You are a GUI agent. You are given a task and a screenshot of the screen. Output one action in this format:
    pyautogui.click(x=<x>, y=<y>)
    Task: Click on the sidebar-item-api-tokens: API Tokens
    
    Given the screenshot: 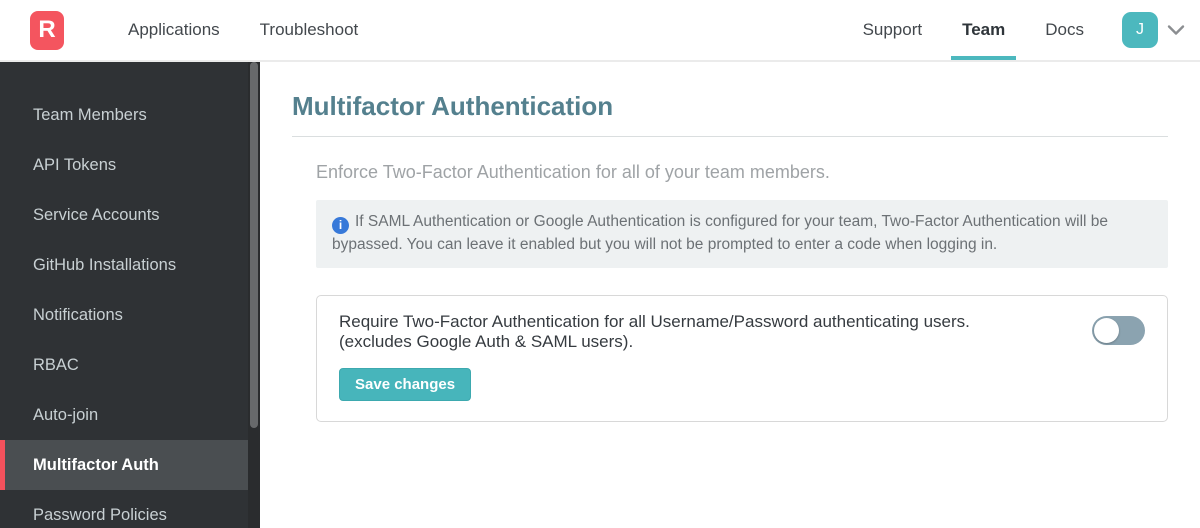 What is the action you would take?
    pyautogui.click(x=130, y=165)
    